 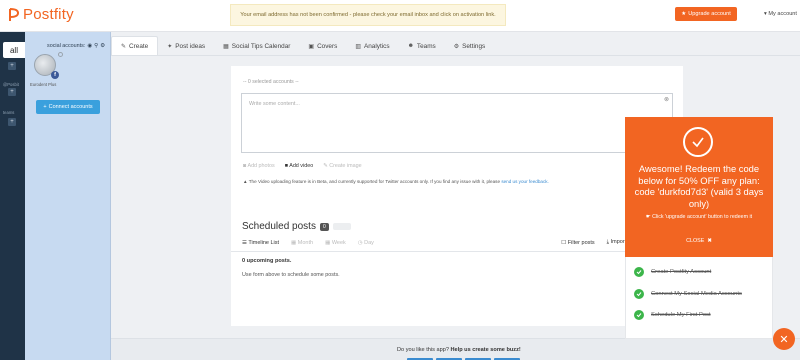 I want to click on add-video-label: Add video, so click(x=301, y=166).